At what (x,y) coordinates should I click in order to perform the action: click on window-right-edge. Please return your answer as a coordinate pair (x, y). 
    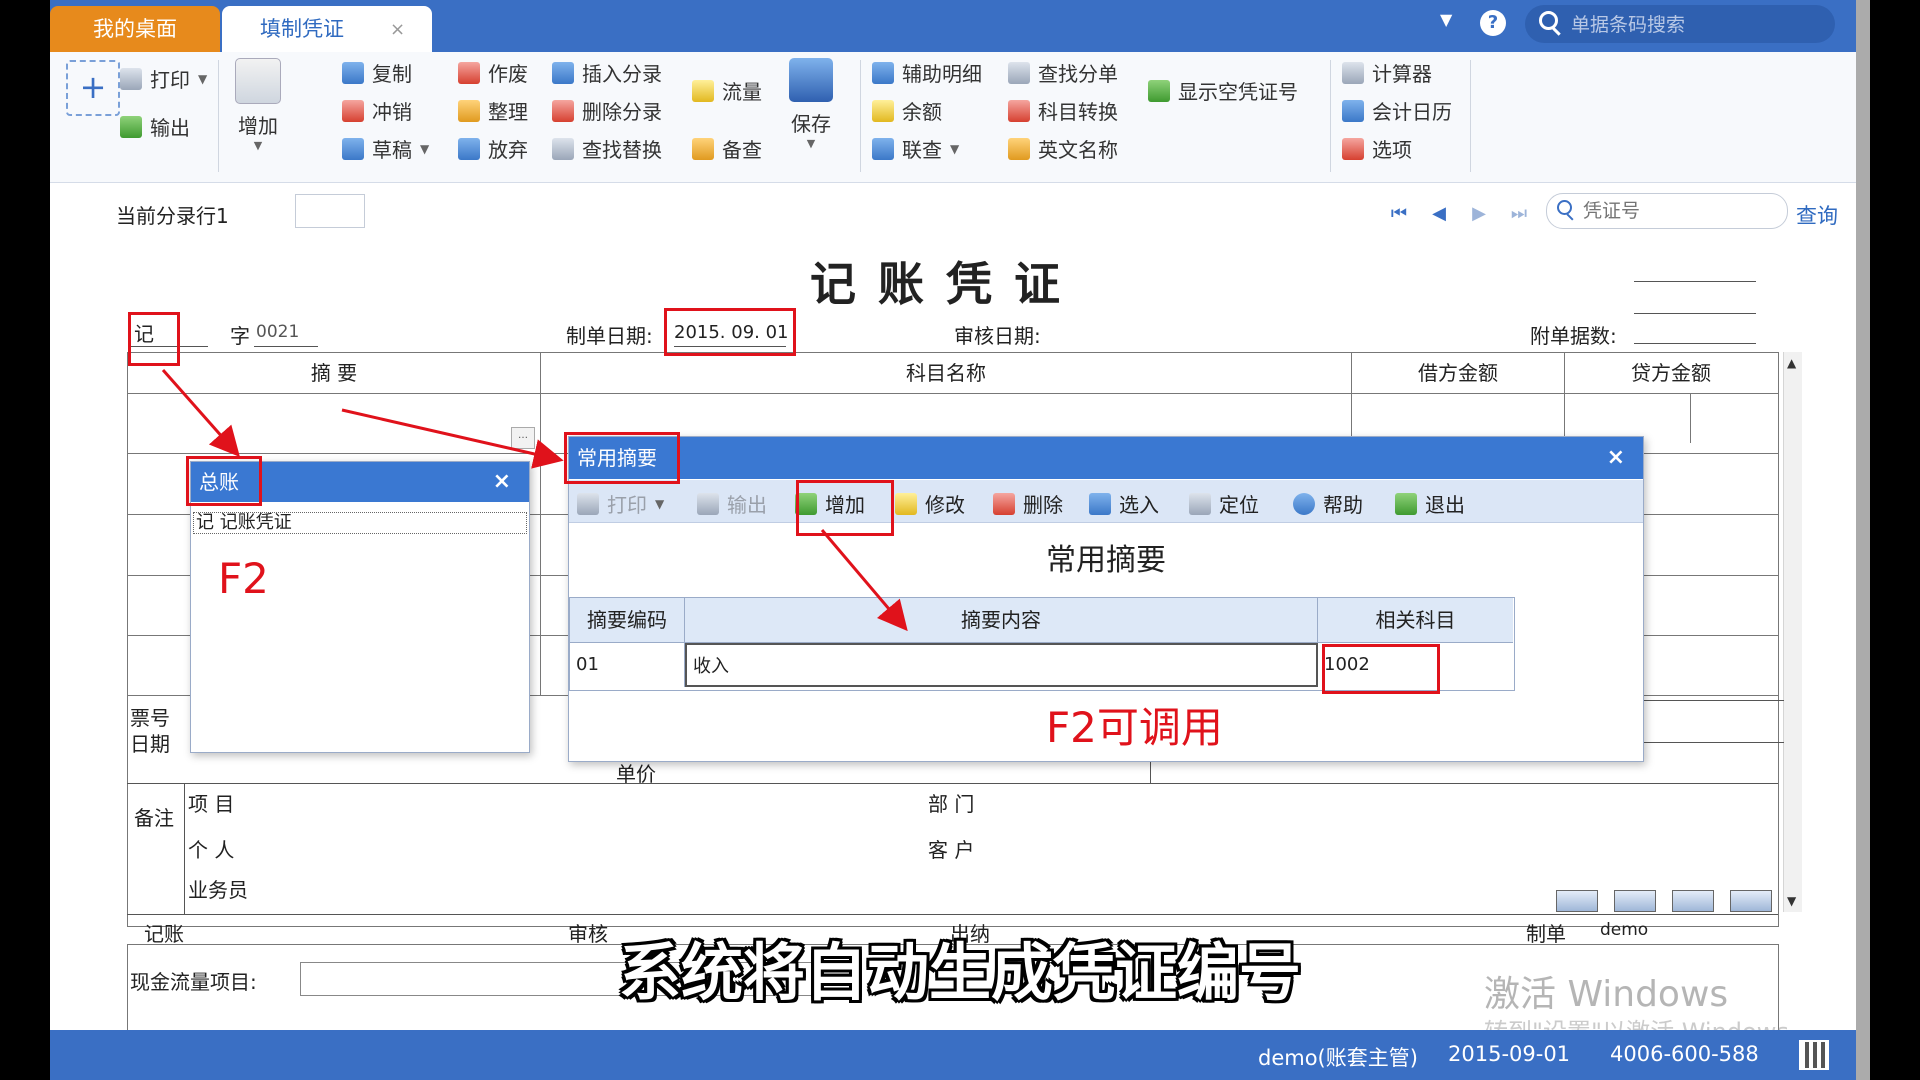
    Looking at the image, I should click on (1863, 540).